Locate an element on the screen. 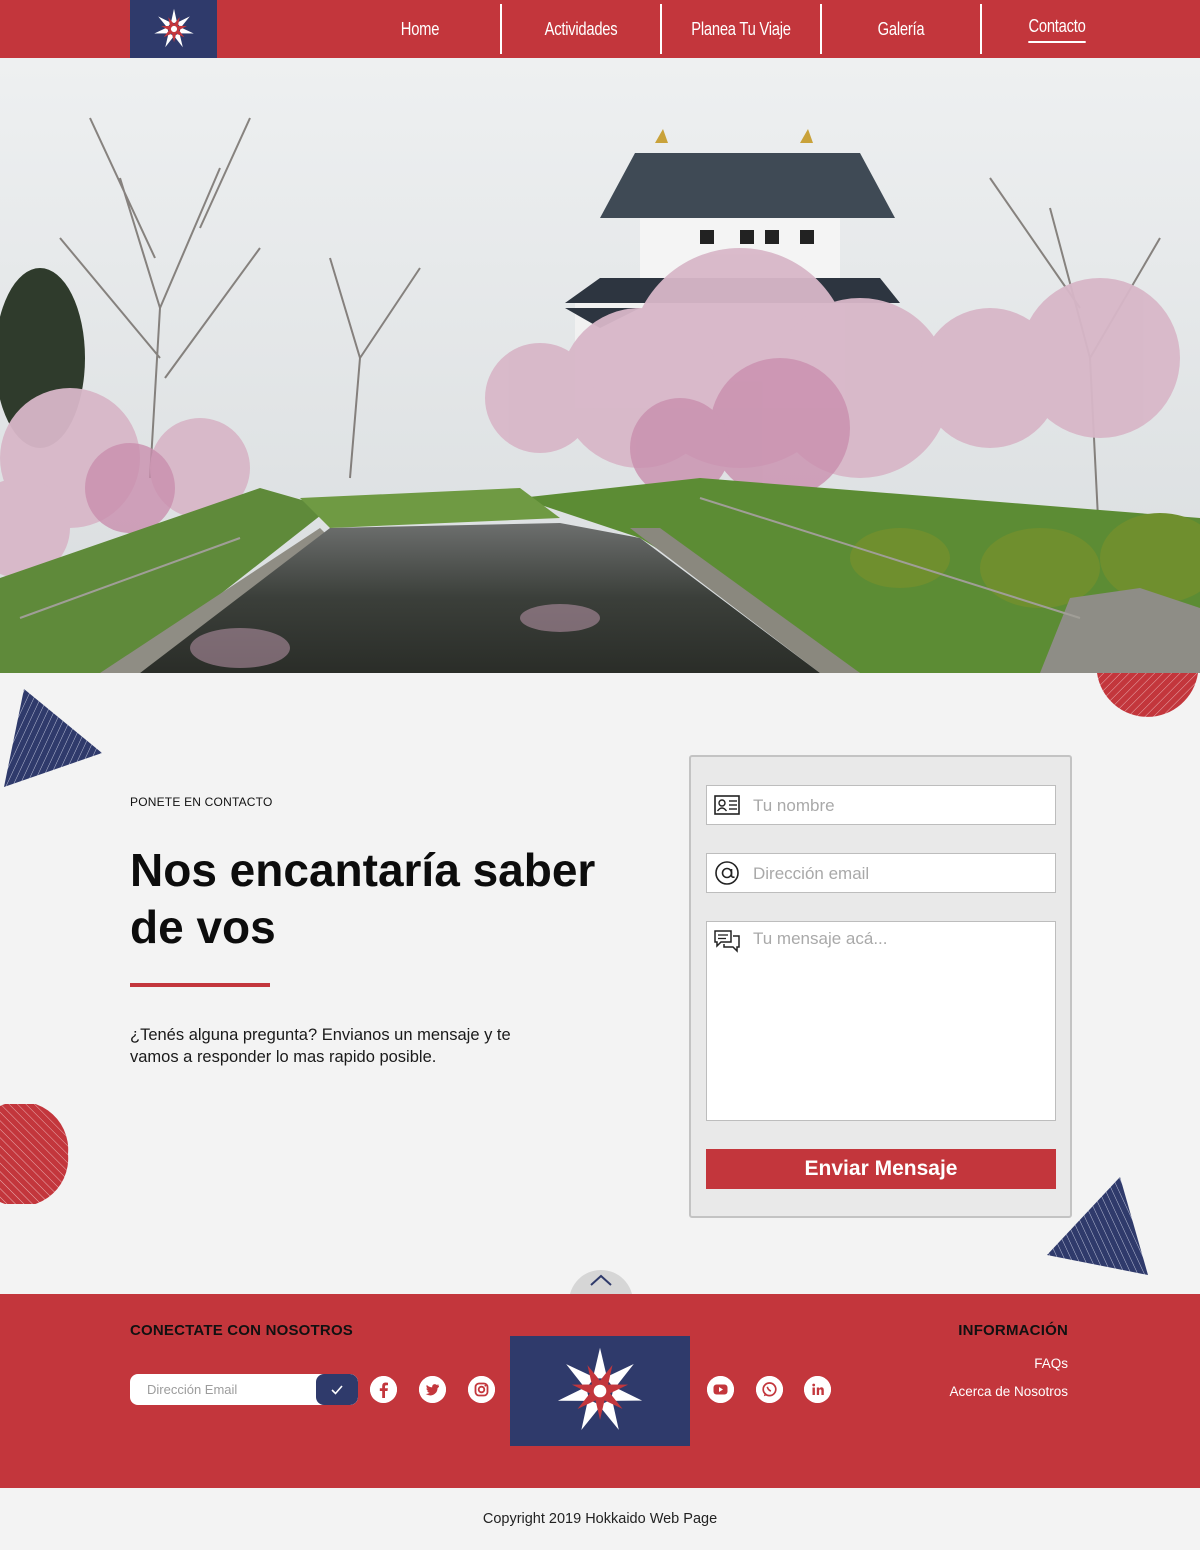 This screenshot has width=1200, height=1550. checkmark-icon is located at coordinates (337, 1389).